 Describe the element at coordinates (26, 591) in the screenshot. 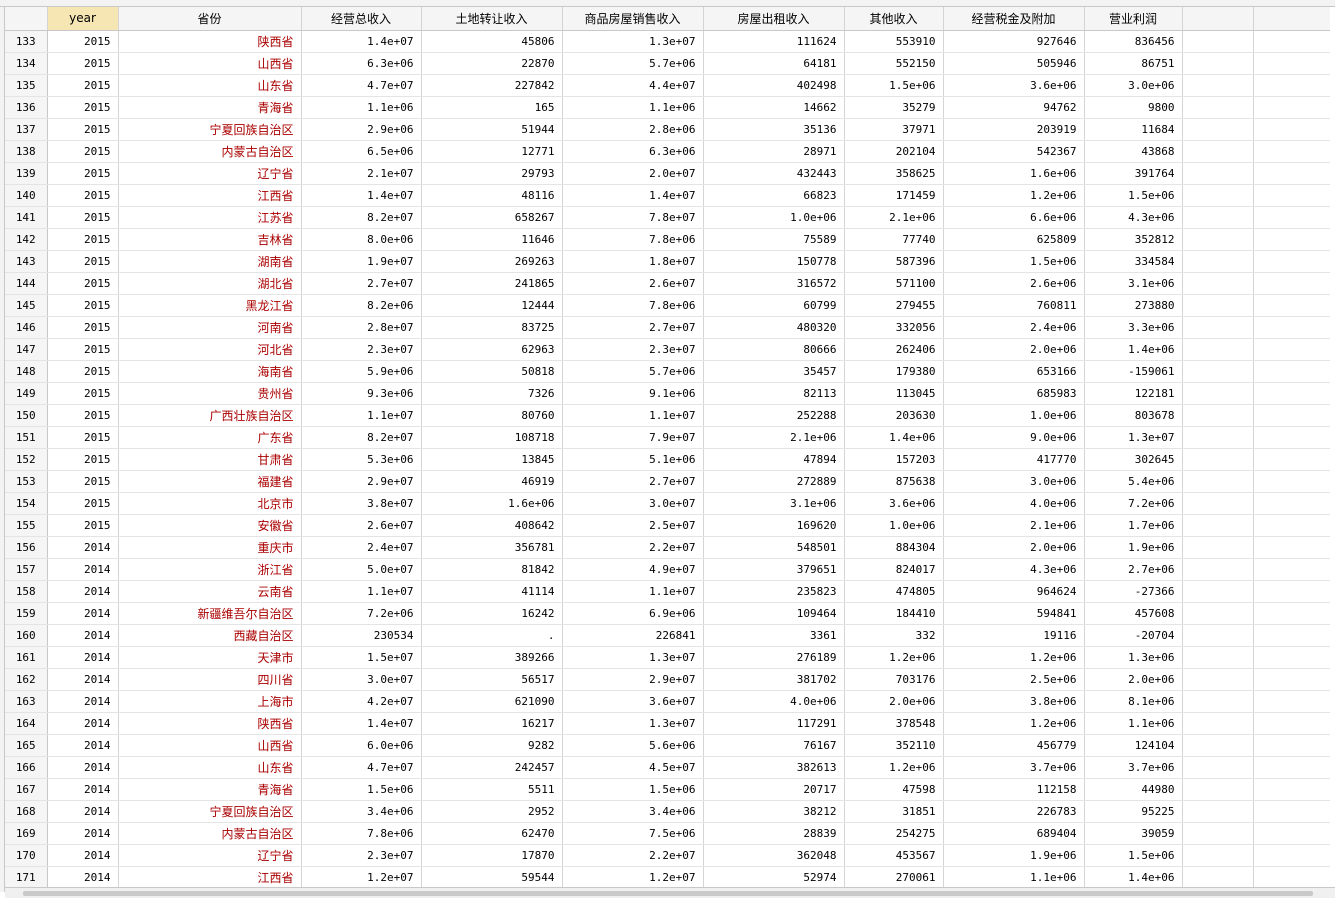

I see `row-number-cell: 158` at that location.